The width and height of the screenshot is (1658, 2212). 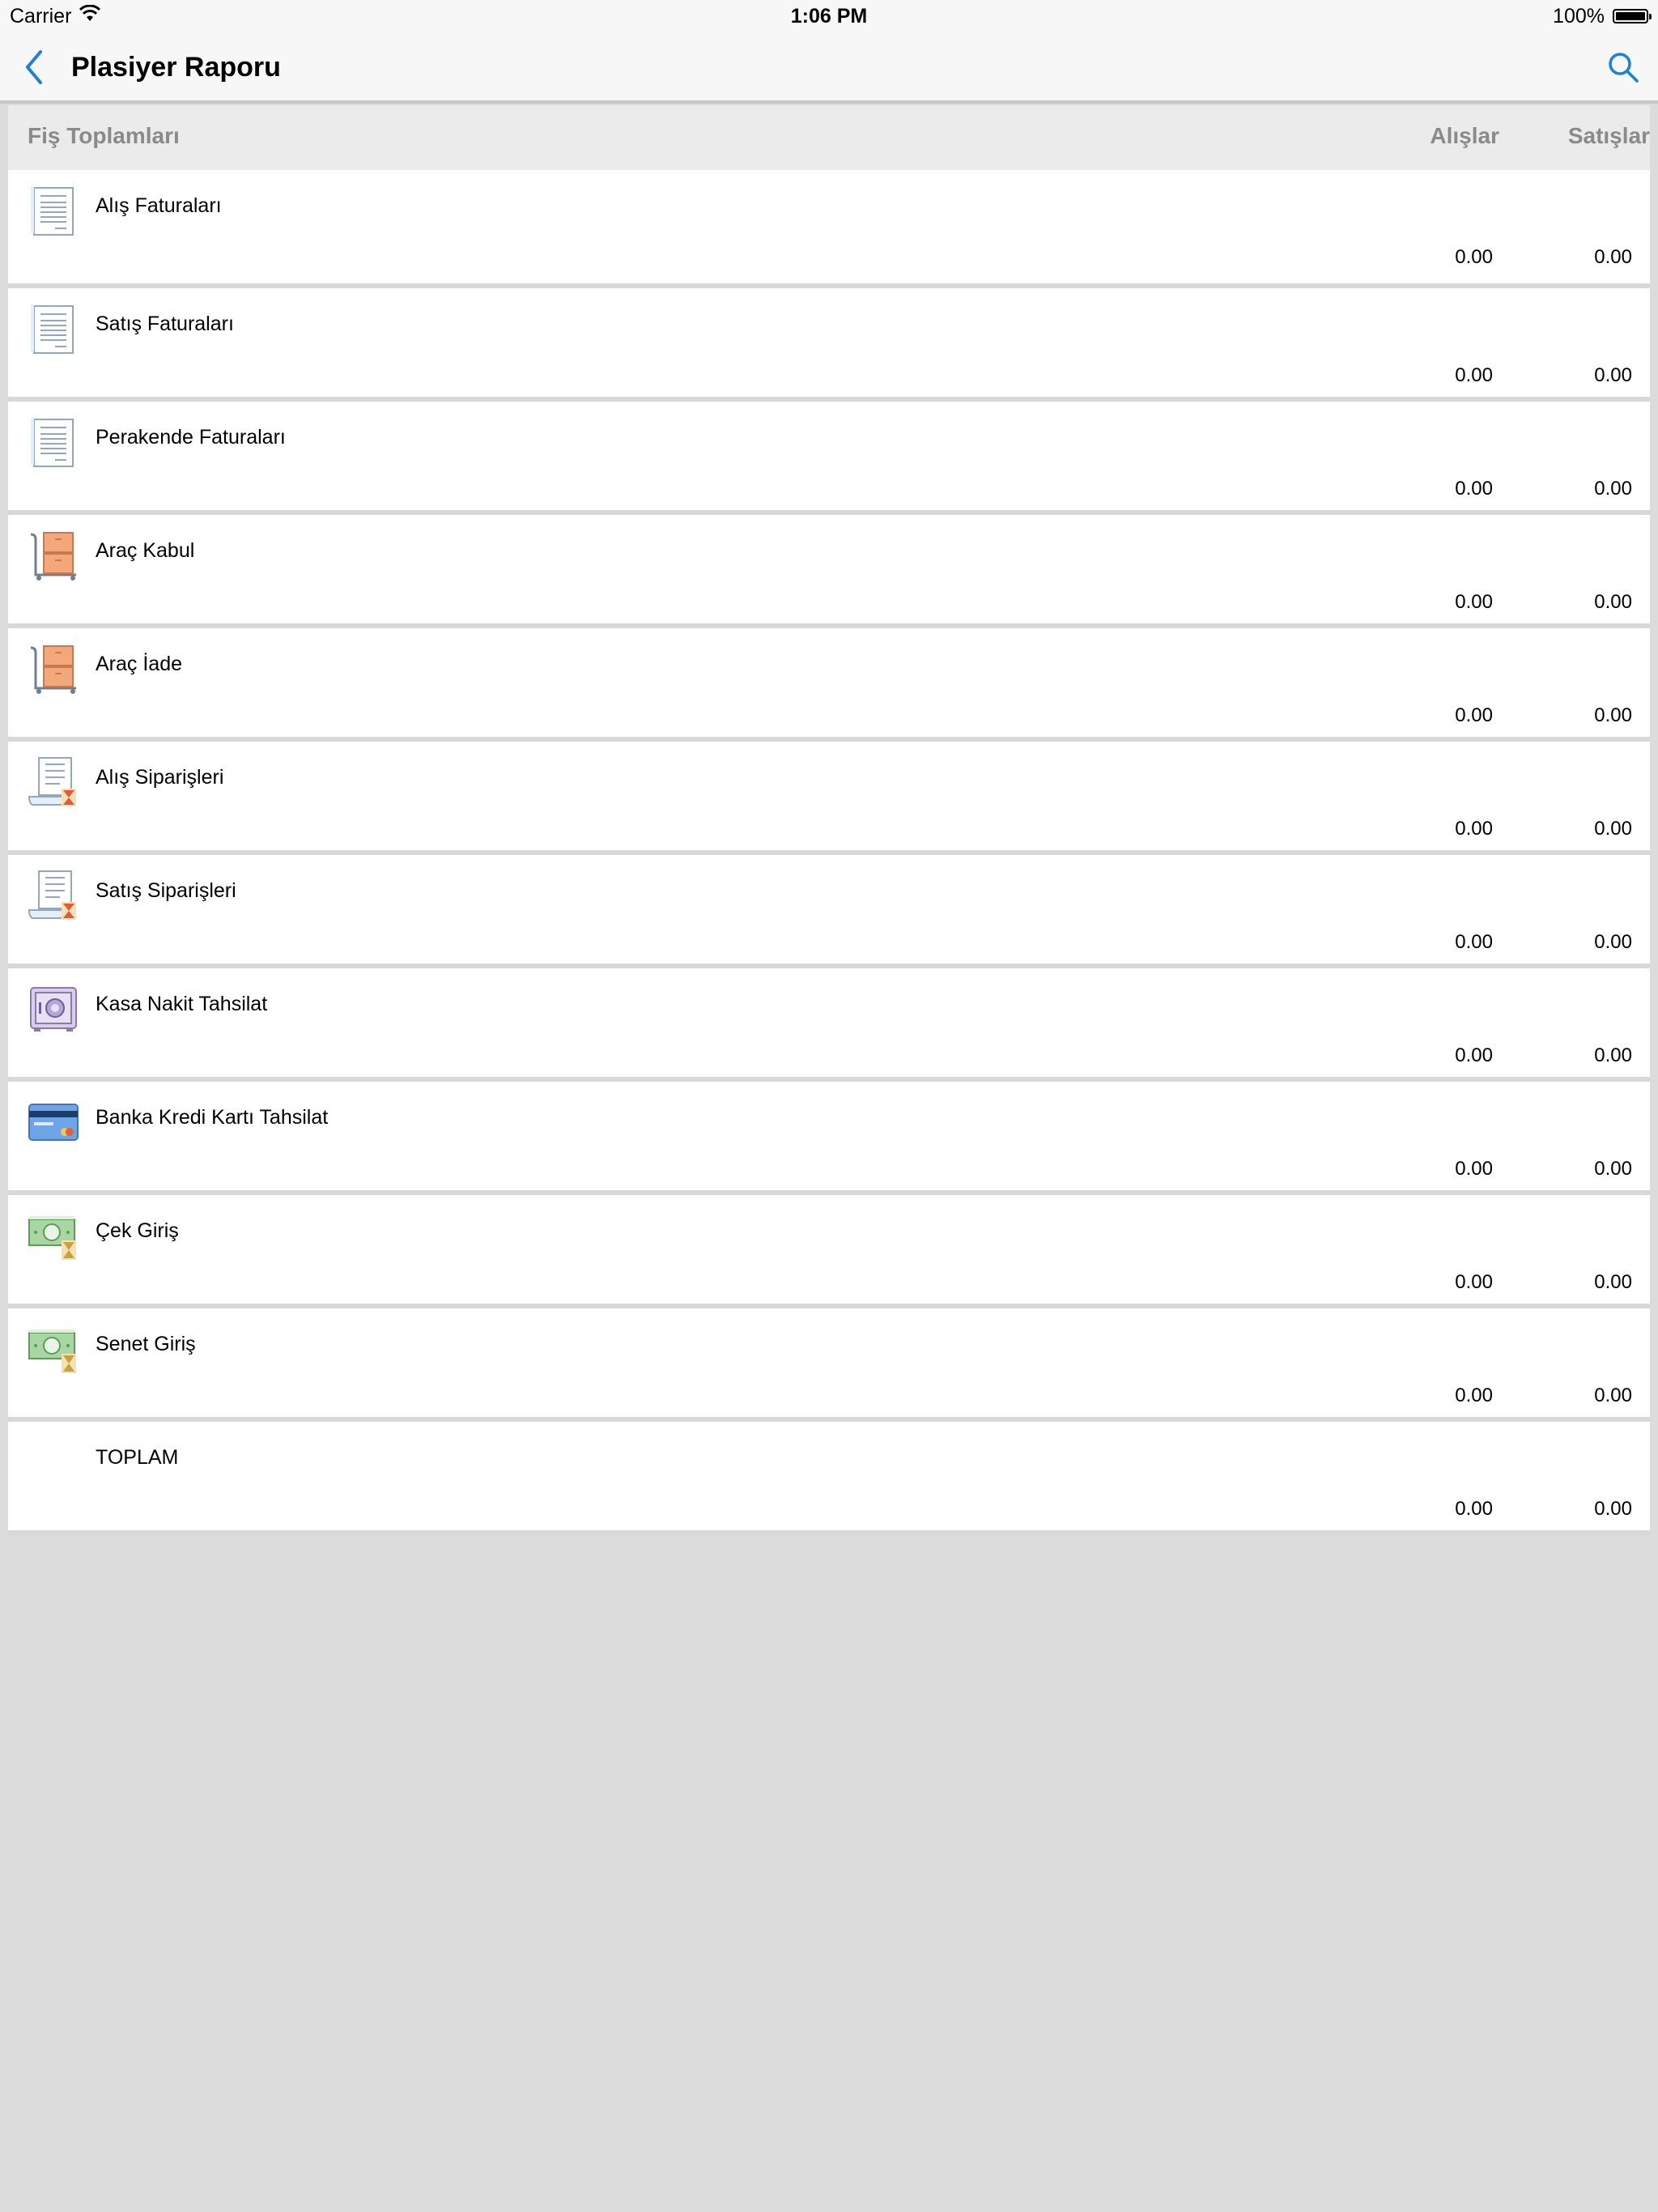 What do you see at coordinates (829, 1365) in the screenshot?
I see `list-item: Senet Giriş 0.00 0.00` at bounding box center [829, 1365].